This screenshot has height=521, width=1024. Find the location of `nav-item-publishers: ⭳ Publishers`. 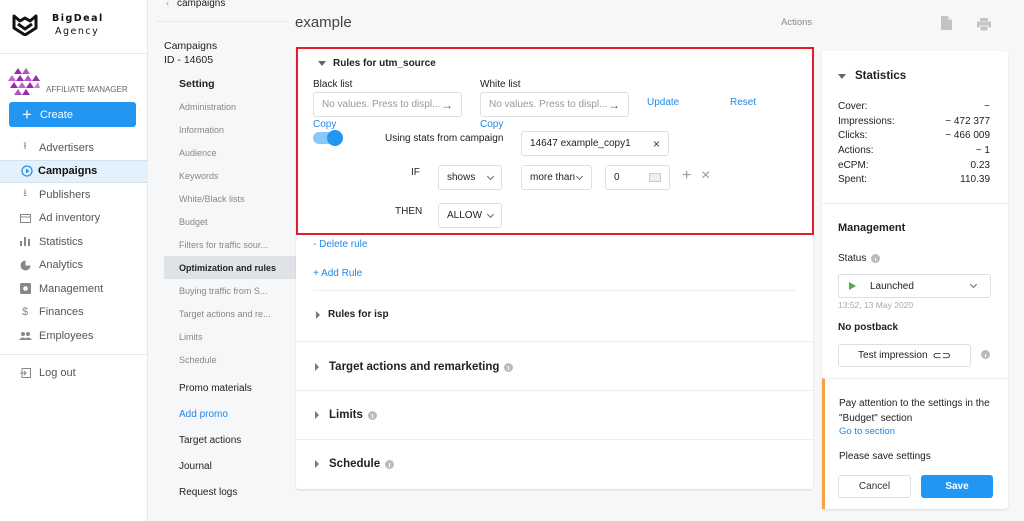

nav-item-publishers: ⭳ Publishers is located at coordinates (74, 195).